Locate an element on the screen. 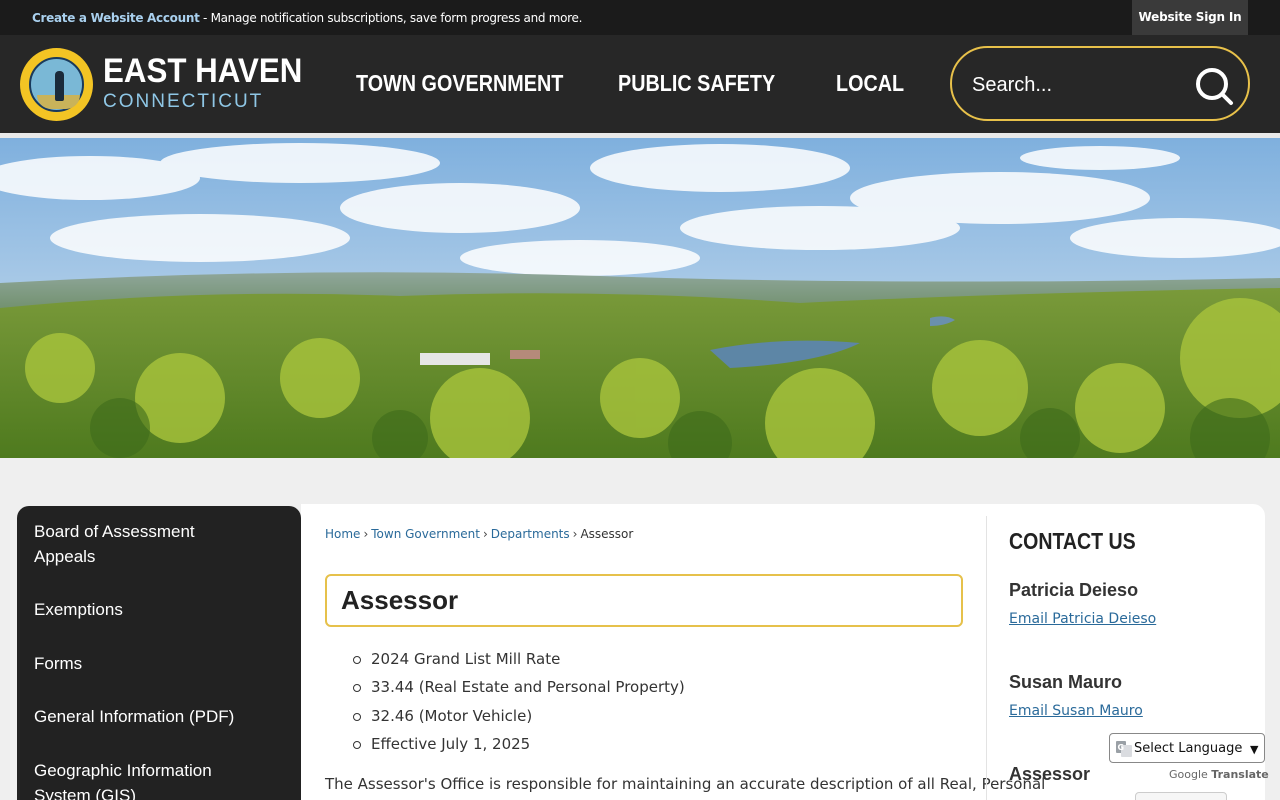 The width and height of the screenshot is (1280, 800). website-sign-in-button: Website Sign In is located at coordinates (1190, 17).